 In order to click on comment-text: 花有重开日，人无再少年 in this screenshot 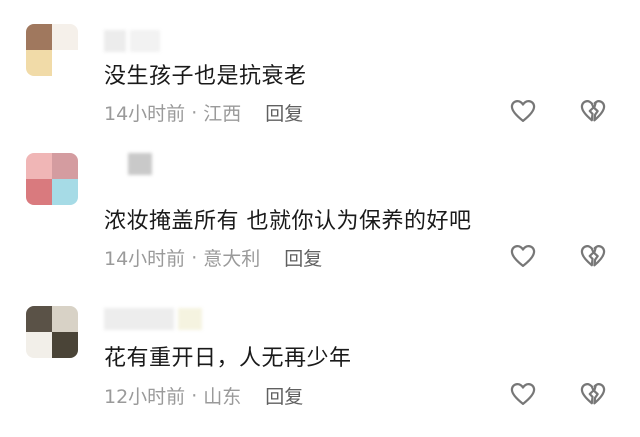, I will do `click(228, 358)`.